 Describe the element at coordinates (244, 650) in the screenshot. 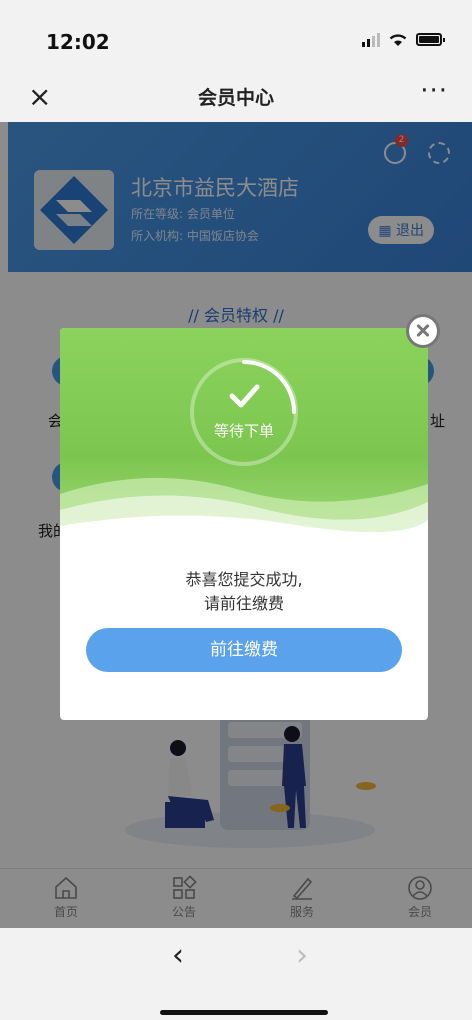

I see `pay-button: 前往缴费` at that location.